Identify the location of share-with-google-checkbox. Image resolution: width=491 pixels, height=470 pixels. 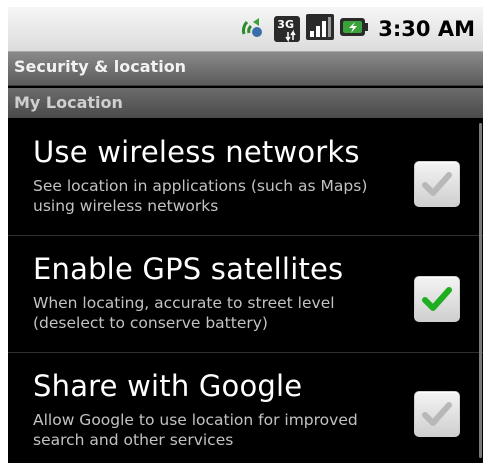
(437, 414).